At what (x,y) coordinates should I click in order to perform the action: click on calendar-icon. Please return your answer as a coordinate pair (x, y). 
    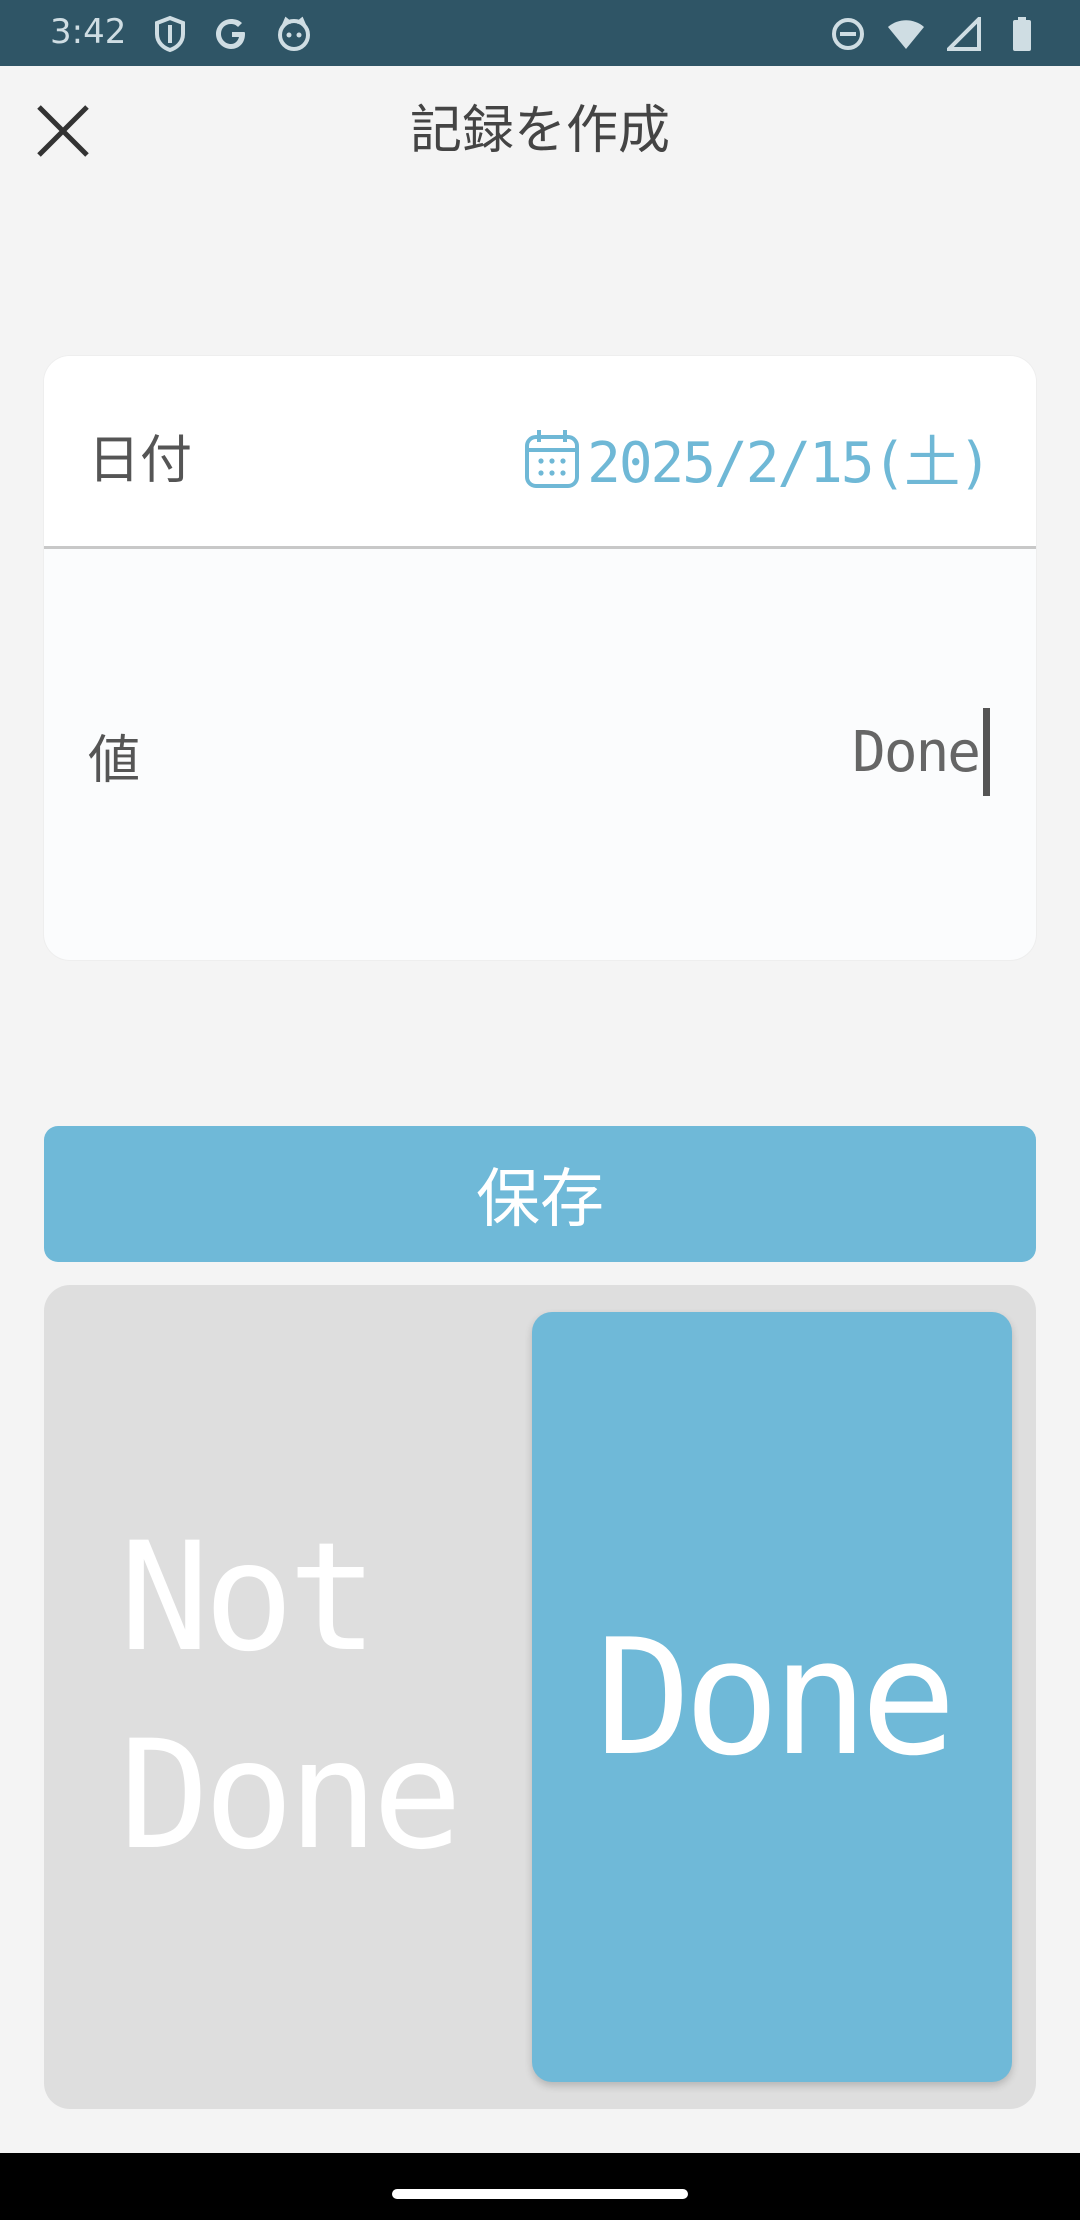
    Looking at the image, I should click on (552, 458).